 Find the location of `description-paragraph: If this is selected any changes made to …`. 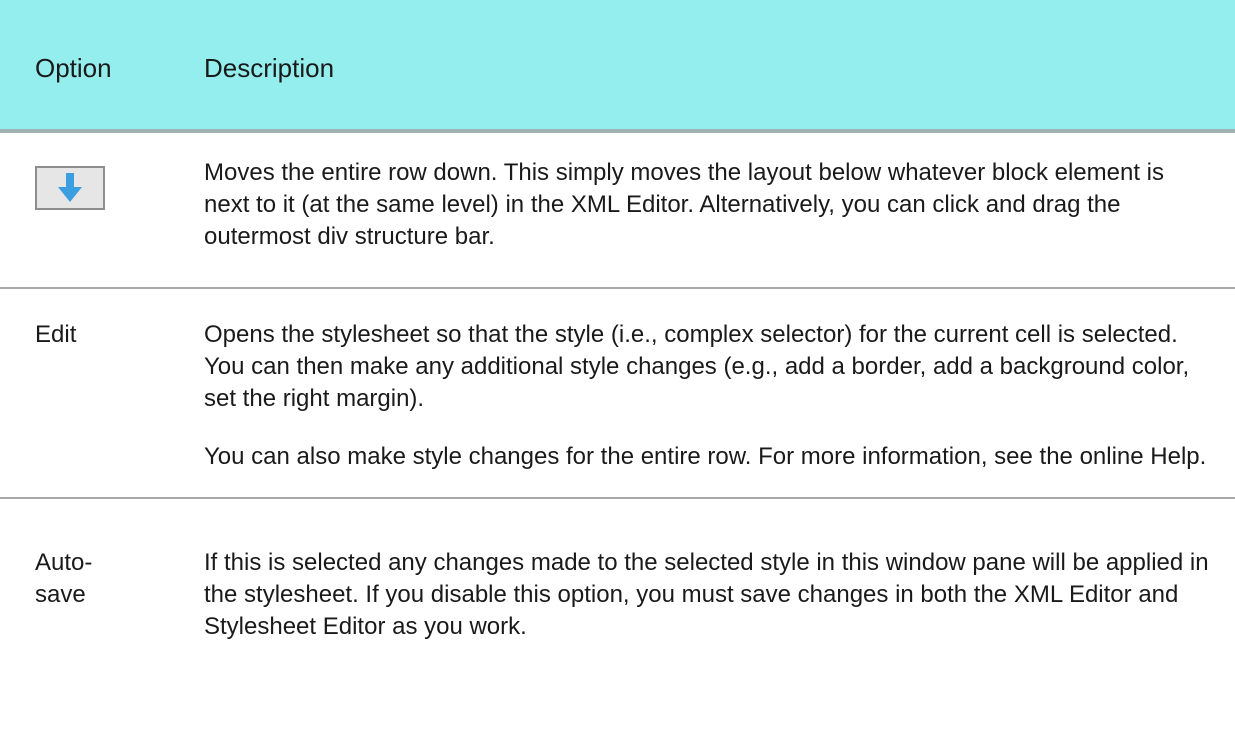

description-paragraph: If this is selected any changes made to … is located at coordinates (706, 594).